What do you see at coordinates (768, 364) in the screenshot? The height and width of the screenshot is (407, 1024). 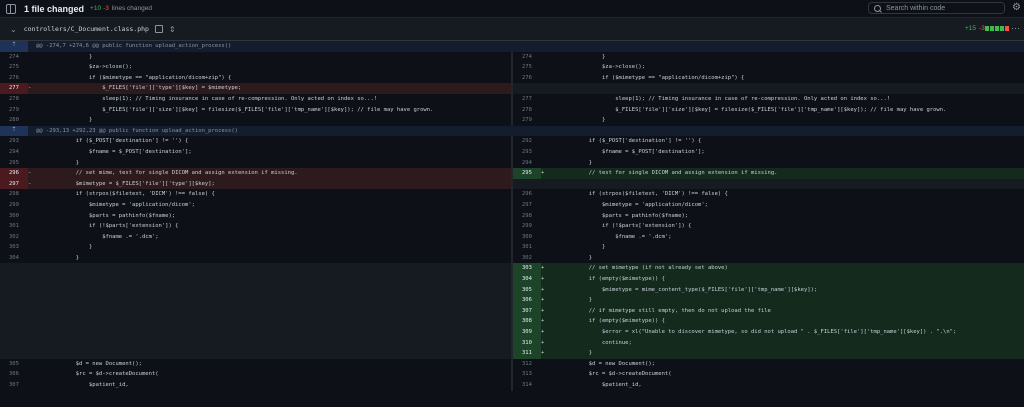 I see `right-line: 312 $d = new Document();` at bounding box center [768, 364].